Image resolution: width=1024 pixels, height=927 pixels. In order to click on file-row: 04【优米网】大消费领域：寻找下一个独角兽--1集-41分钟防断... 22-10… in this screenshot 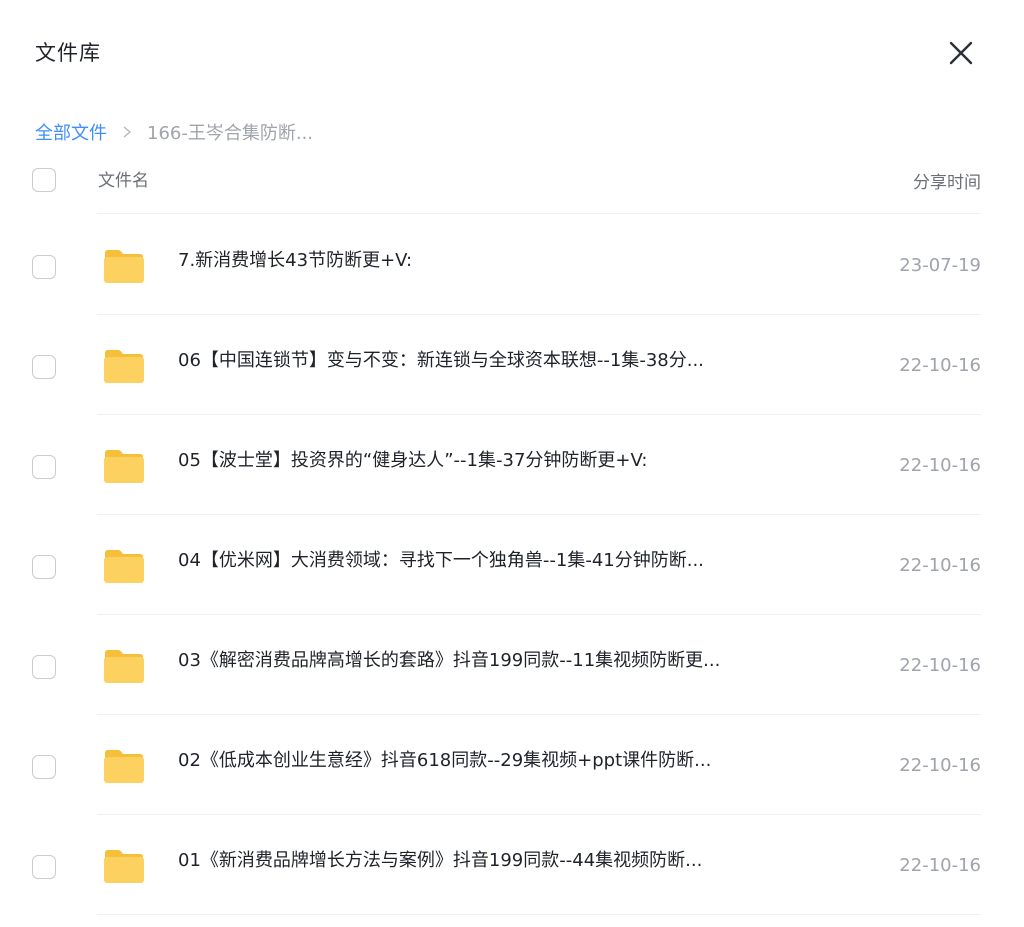, I will do `click(512, 565)`.